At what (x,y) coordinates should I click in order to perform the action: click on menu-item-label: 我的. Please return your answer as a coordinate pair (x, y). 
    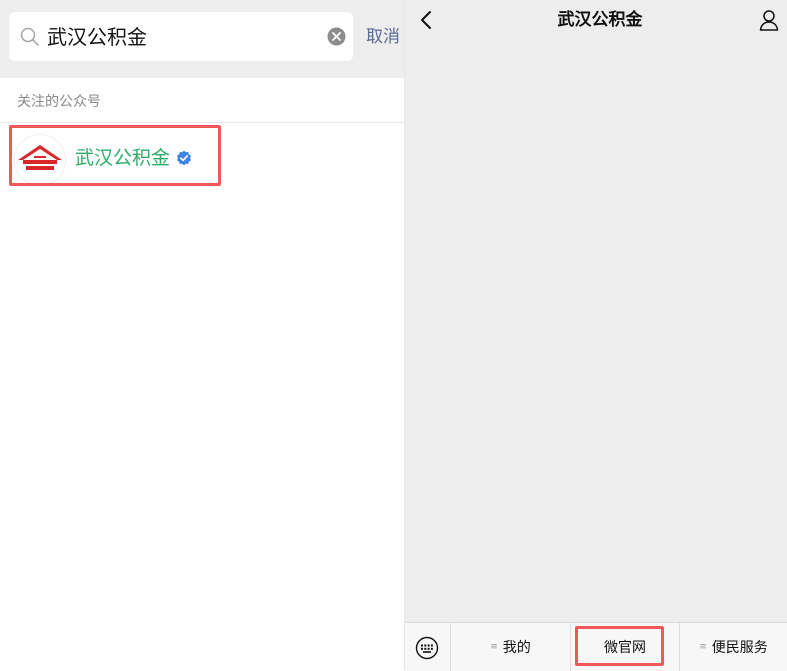
    Looking at the image, I should click on (516, 648).